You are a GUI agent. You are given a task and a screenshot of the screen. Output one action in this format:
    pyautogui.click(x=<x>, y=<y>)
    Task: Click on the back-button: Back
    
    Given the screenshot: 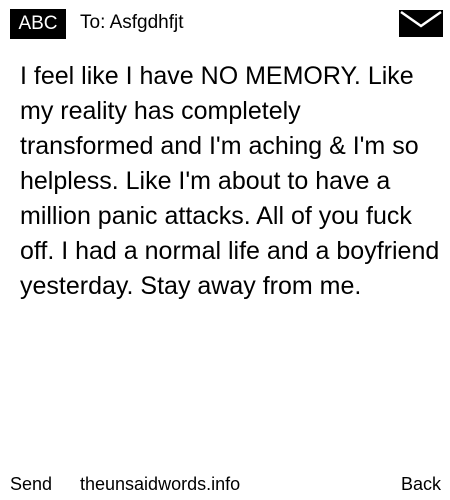 What is the action you would take?
    pyautogui.click(x=421, y=484)
    